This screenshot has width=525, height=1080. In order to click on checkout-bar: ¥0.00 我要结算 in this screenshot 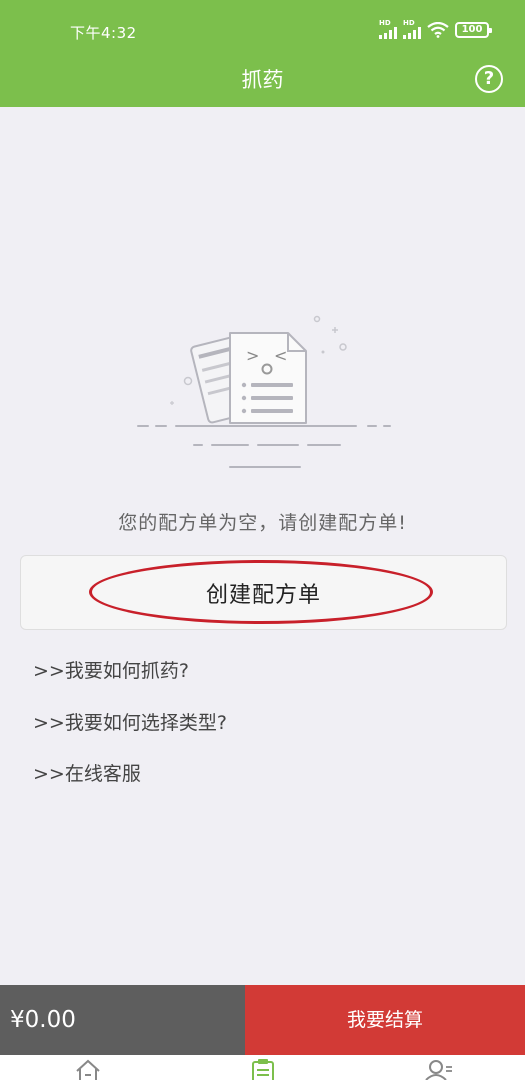, I will do `click(262, 1020)`.